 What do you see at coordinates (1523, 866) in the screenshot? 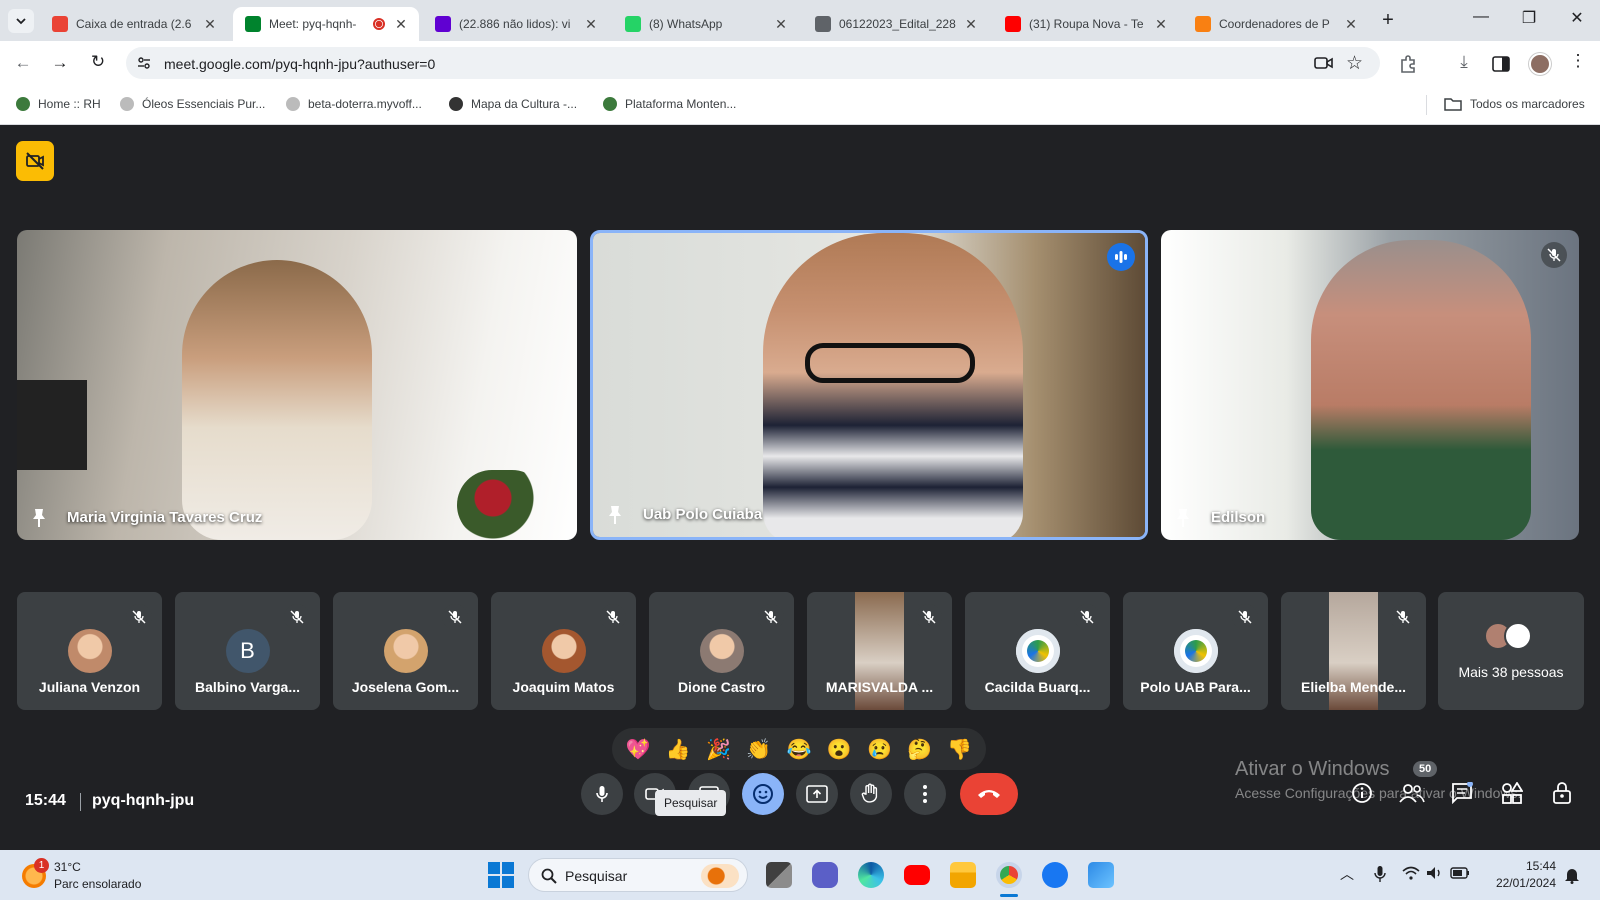
I see `taskbar-time: 15:44` at bounding box center [1523, 866].